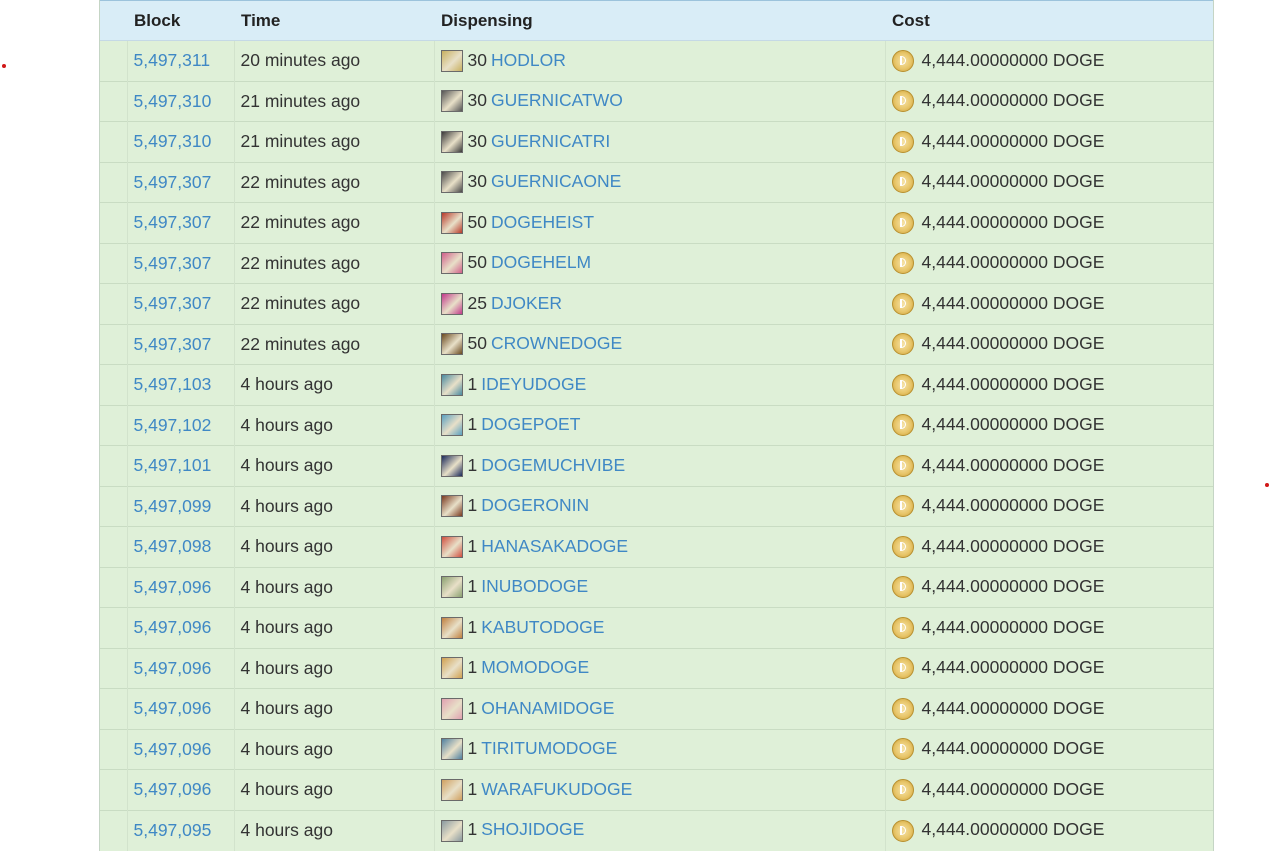 The width and height of the screenshot is (1271, 851). Describe the element at coordinates (180, 20) in the screenshot. I see `header-block: Block` at that location.